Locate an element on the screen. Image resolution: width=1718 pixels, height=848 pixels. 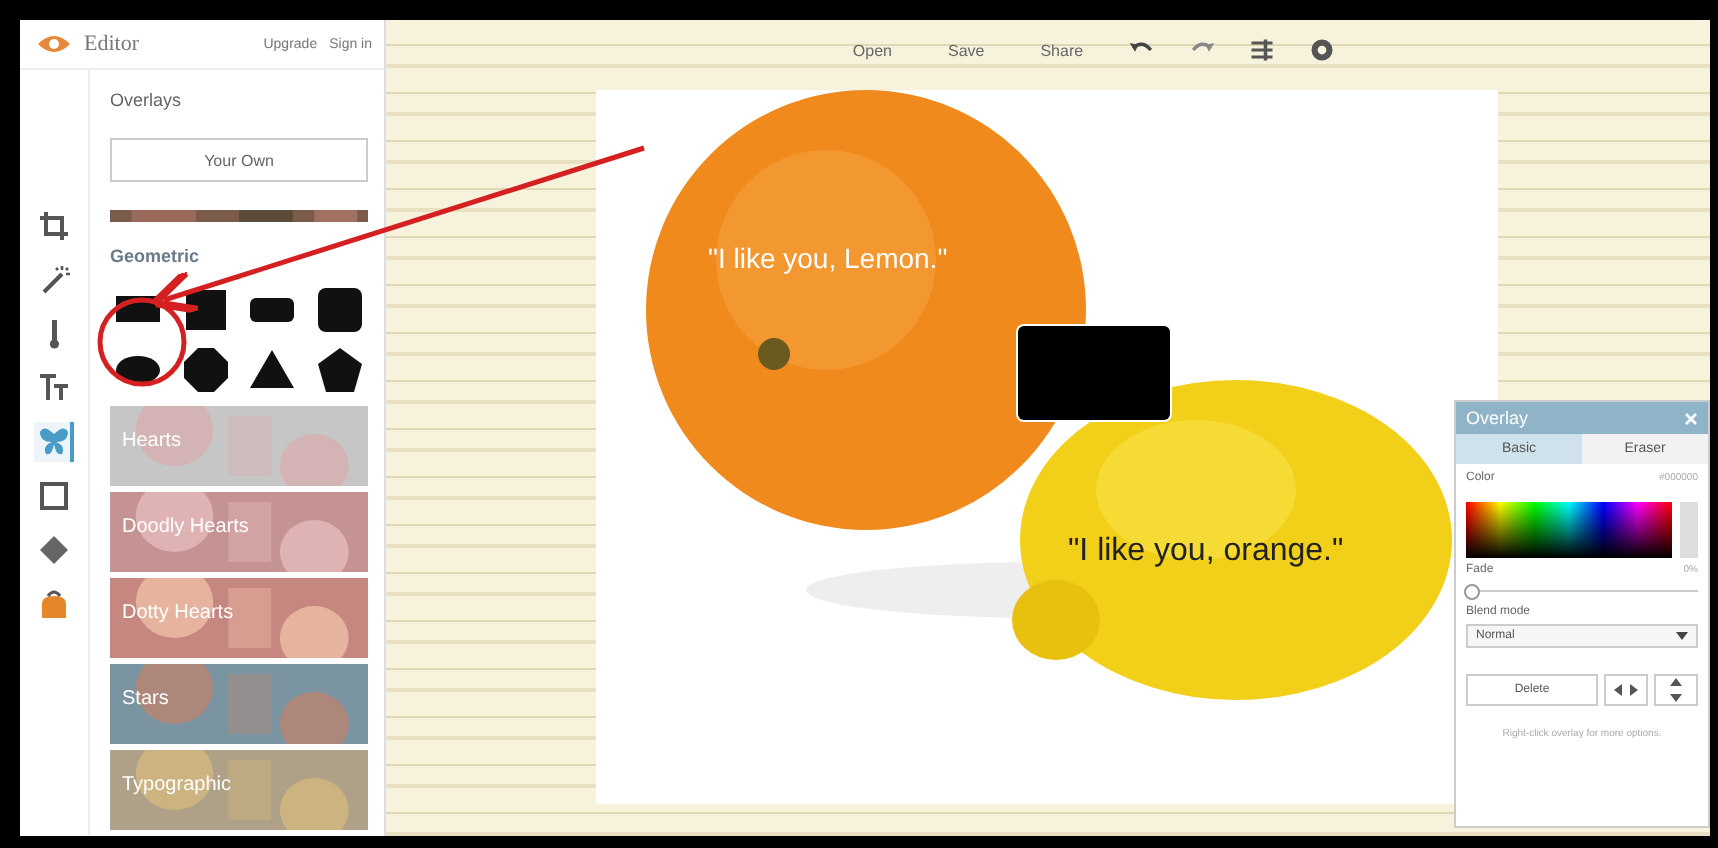
left-right-arrows-icon is located at coordinates (1626, 690).